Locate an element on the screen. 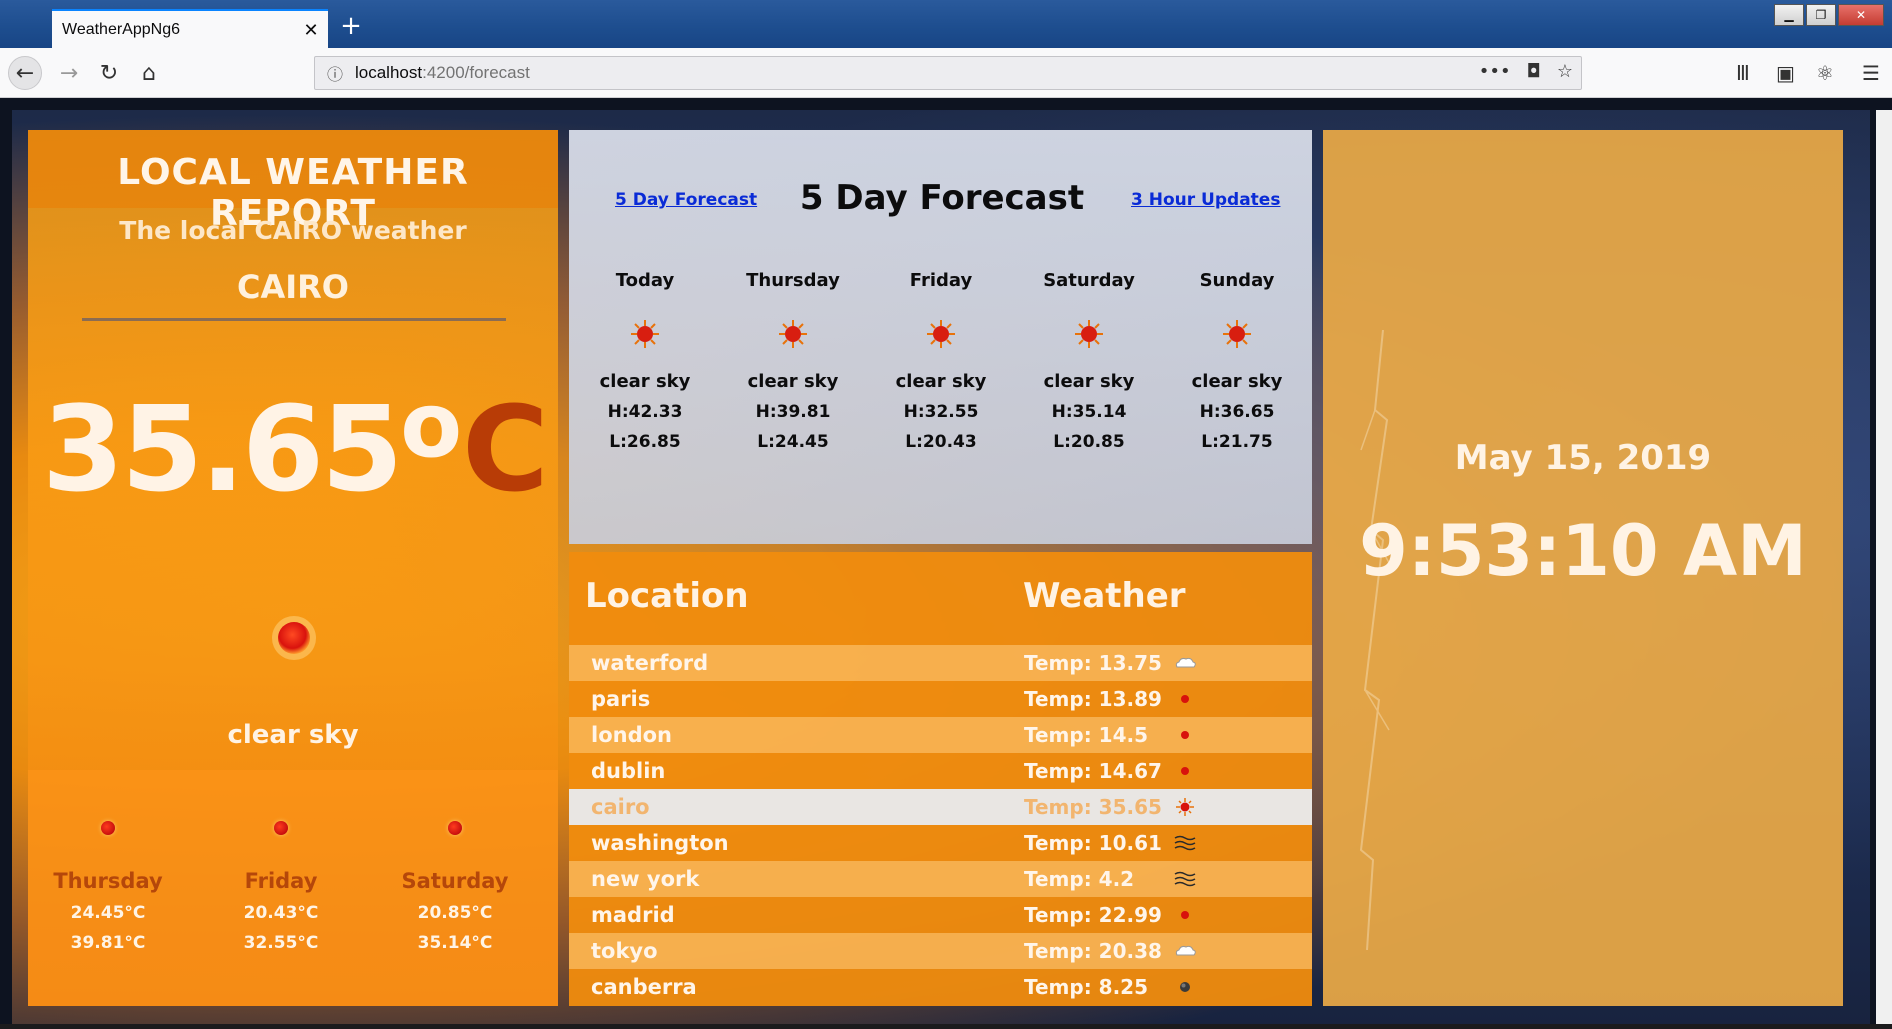 Image resolution: width=1892 pixels, height=1029 pixels. lightning-background-icon is located at coordinates (1376, 640).